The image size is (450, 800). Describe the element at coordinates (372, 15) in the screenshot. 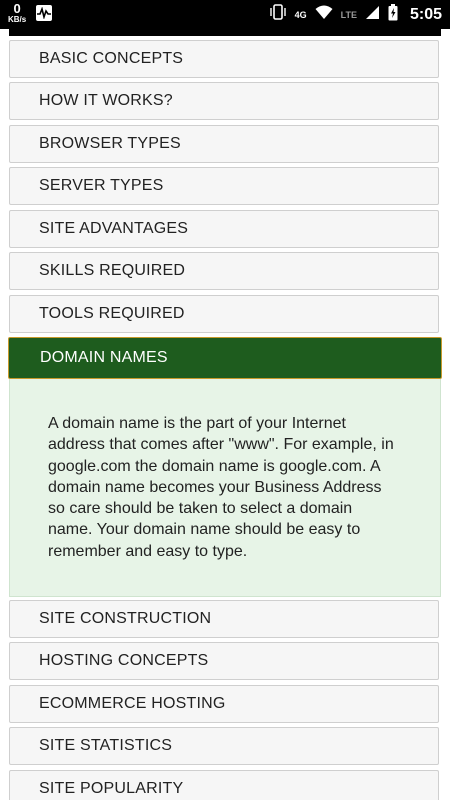

I see `signal-icon` at that location.